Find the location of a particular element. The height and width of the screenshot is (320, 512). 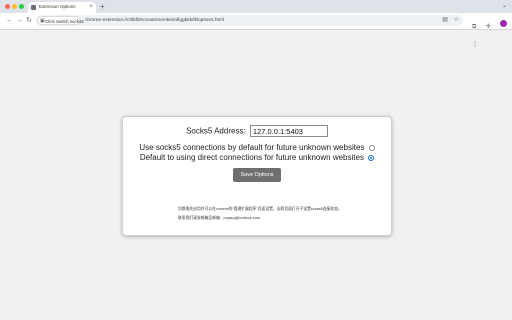

extension-chip: ▣ Click switch socks5 is located at coordinates (60, 20).